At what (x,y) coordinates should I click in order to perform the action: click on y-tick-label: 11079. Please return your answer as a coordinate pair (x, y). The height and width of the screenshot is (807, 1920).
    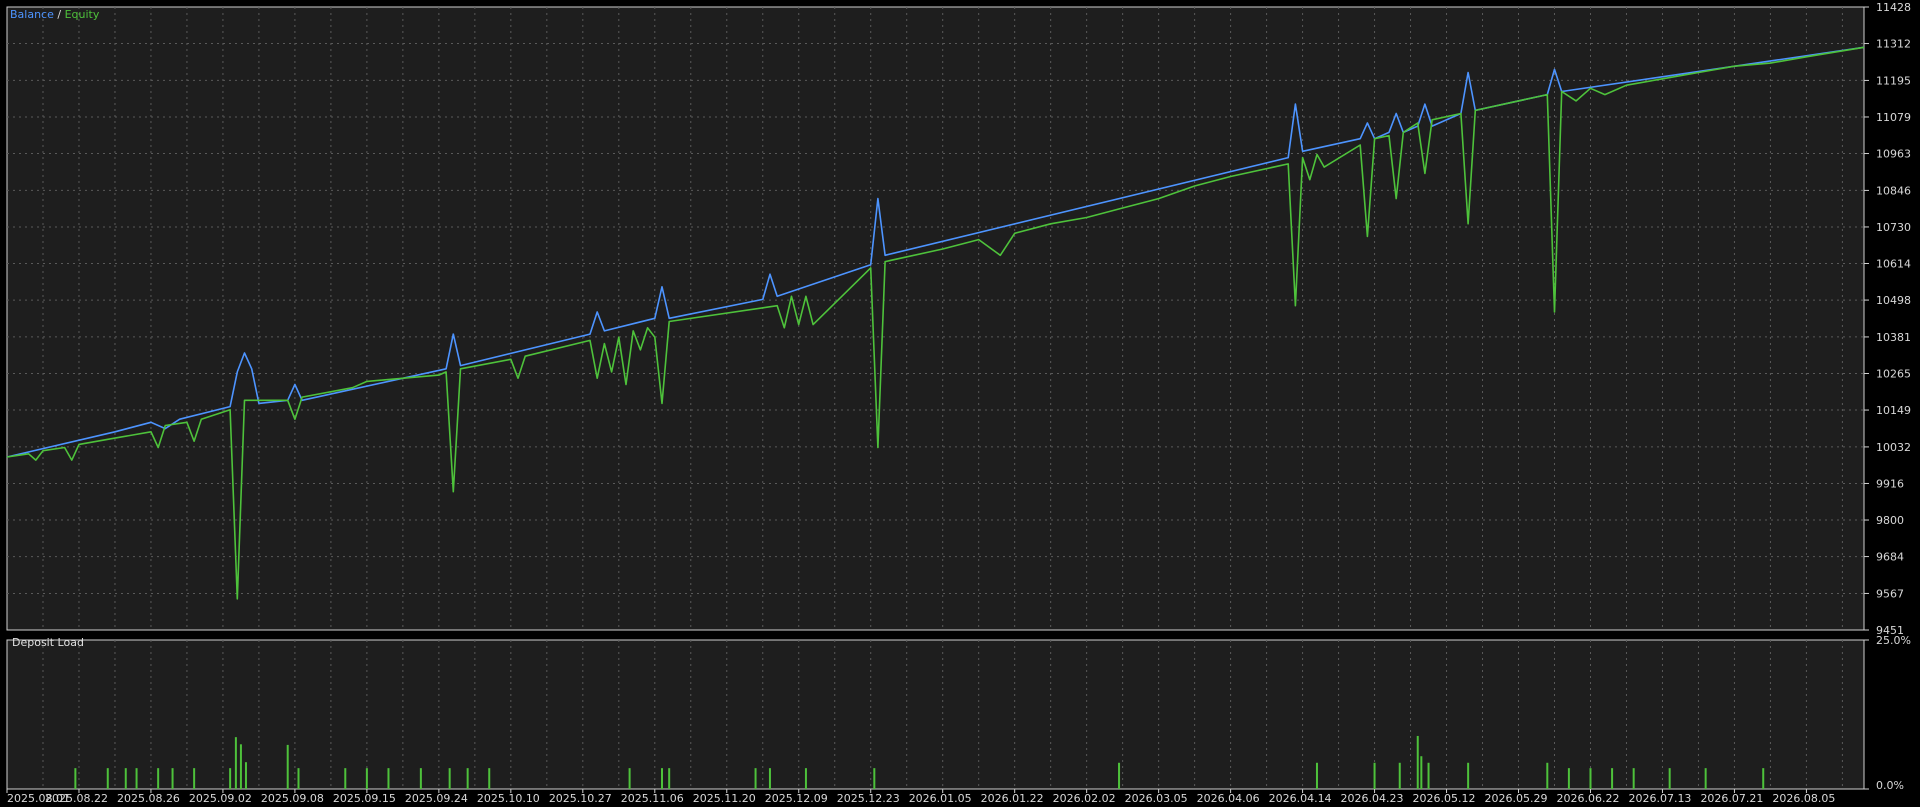
    Looking at the image, I should click on (1893, 117).